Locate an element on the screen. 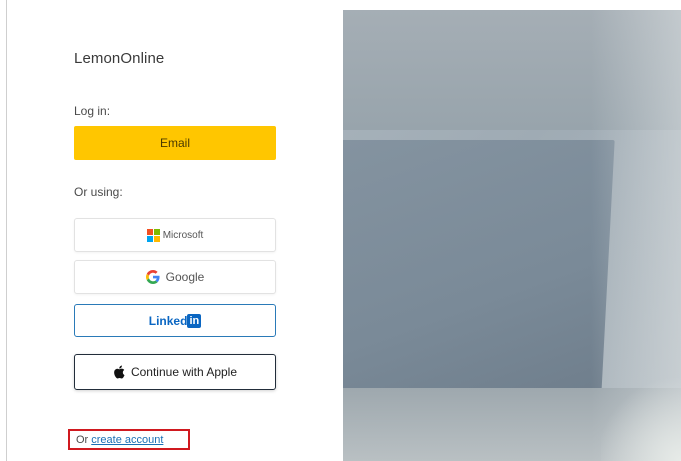 The height and width of the screenshot is (461, 681). microsoft-button-label: Microsoft is located at coordinates (183, 235).